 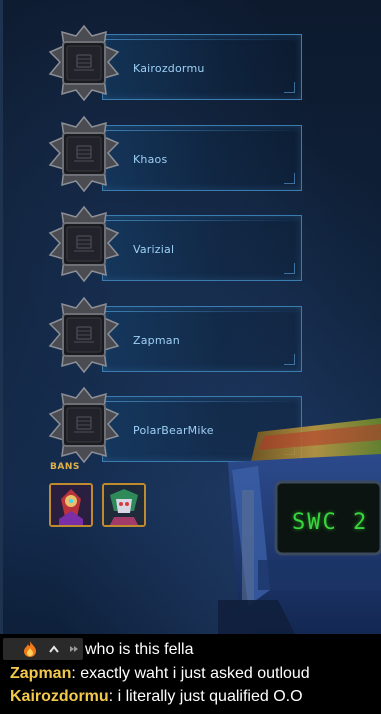 What do you see at coordinates (30, 649) in the screenshot?
I see `fire-icon` at bounding box center [30, 649].